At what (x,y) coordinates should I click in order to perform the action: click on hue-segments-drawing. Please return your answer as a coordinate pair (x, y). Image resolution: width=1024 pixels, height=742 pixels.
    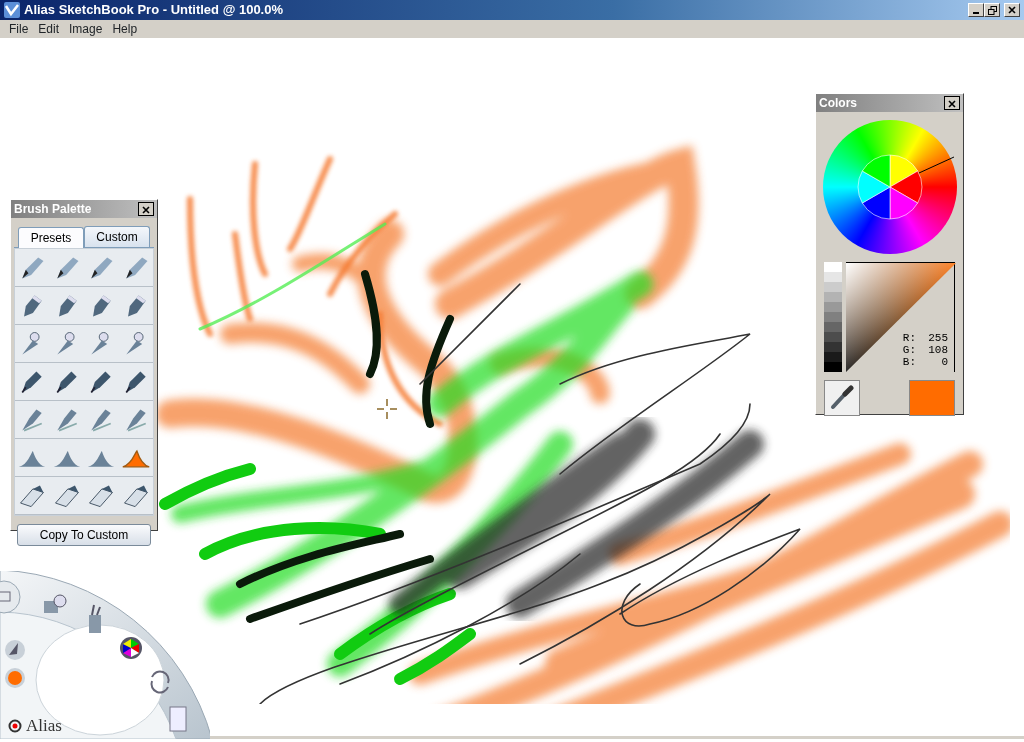
    Looking at the image, I should click on (889, 187).